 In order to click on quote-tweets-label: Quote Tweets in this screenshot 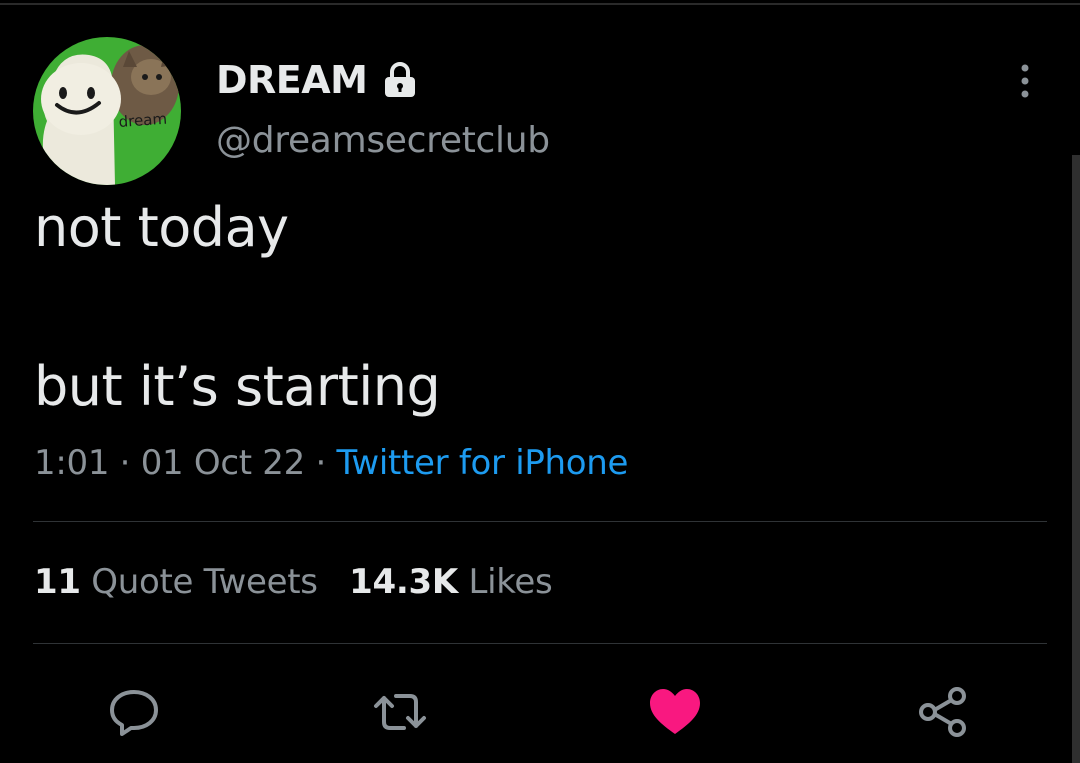, I will do `click(204, 582)`.